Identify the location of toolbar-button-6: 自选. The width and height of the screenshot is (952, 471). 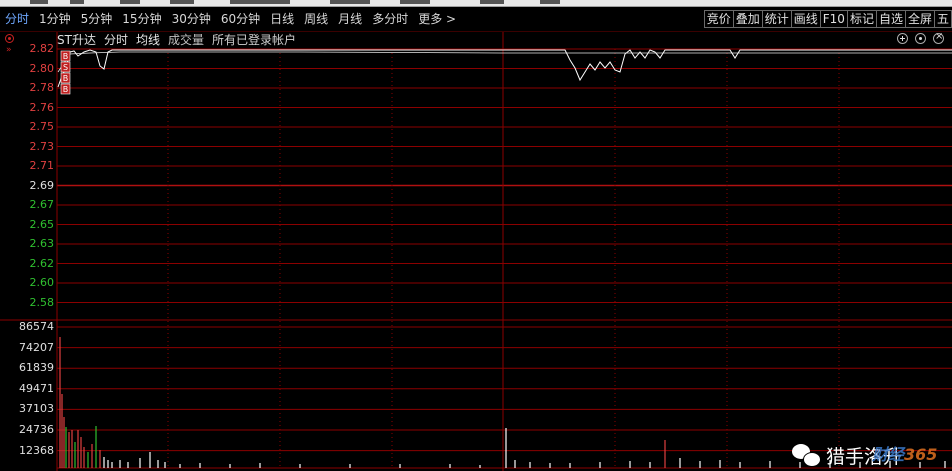
(890, 19).